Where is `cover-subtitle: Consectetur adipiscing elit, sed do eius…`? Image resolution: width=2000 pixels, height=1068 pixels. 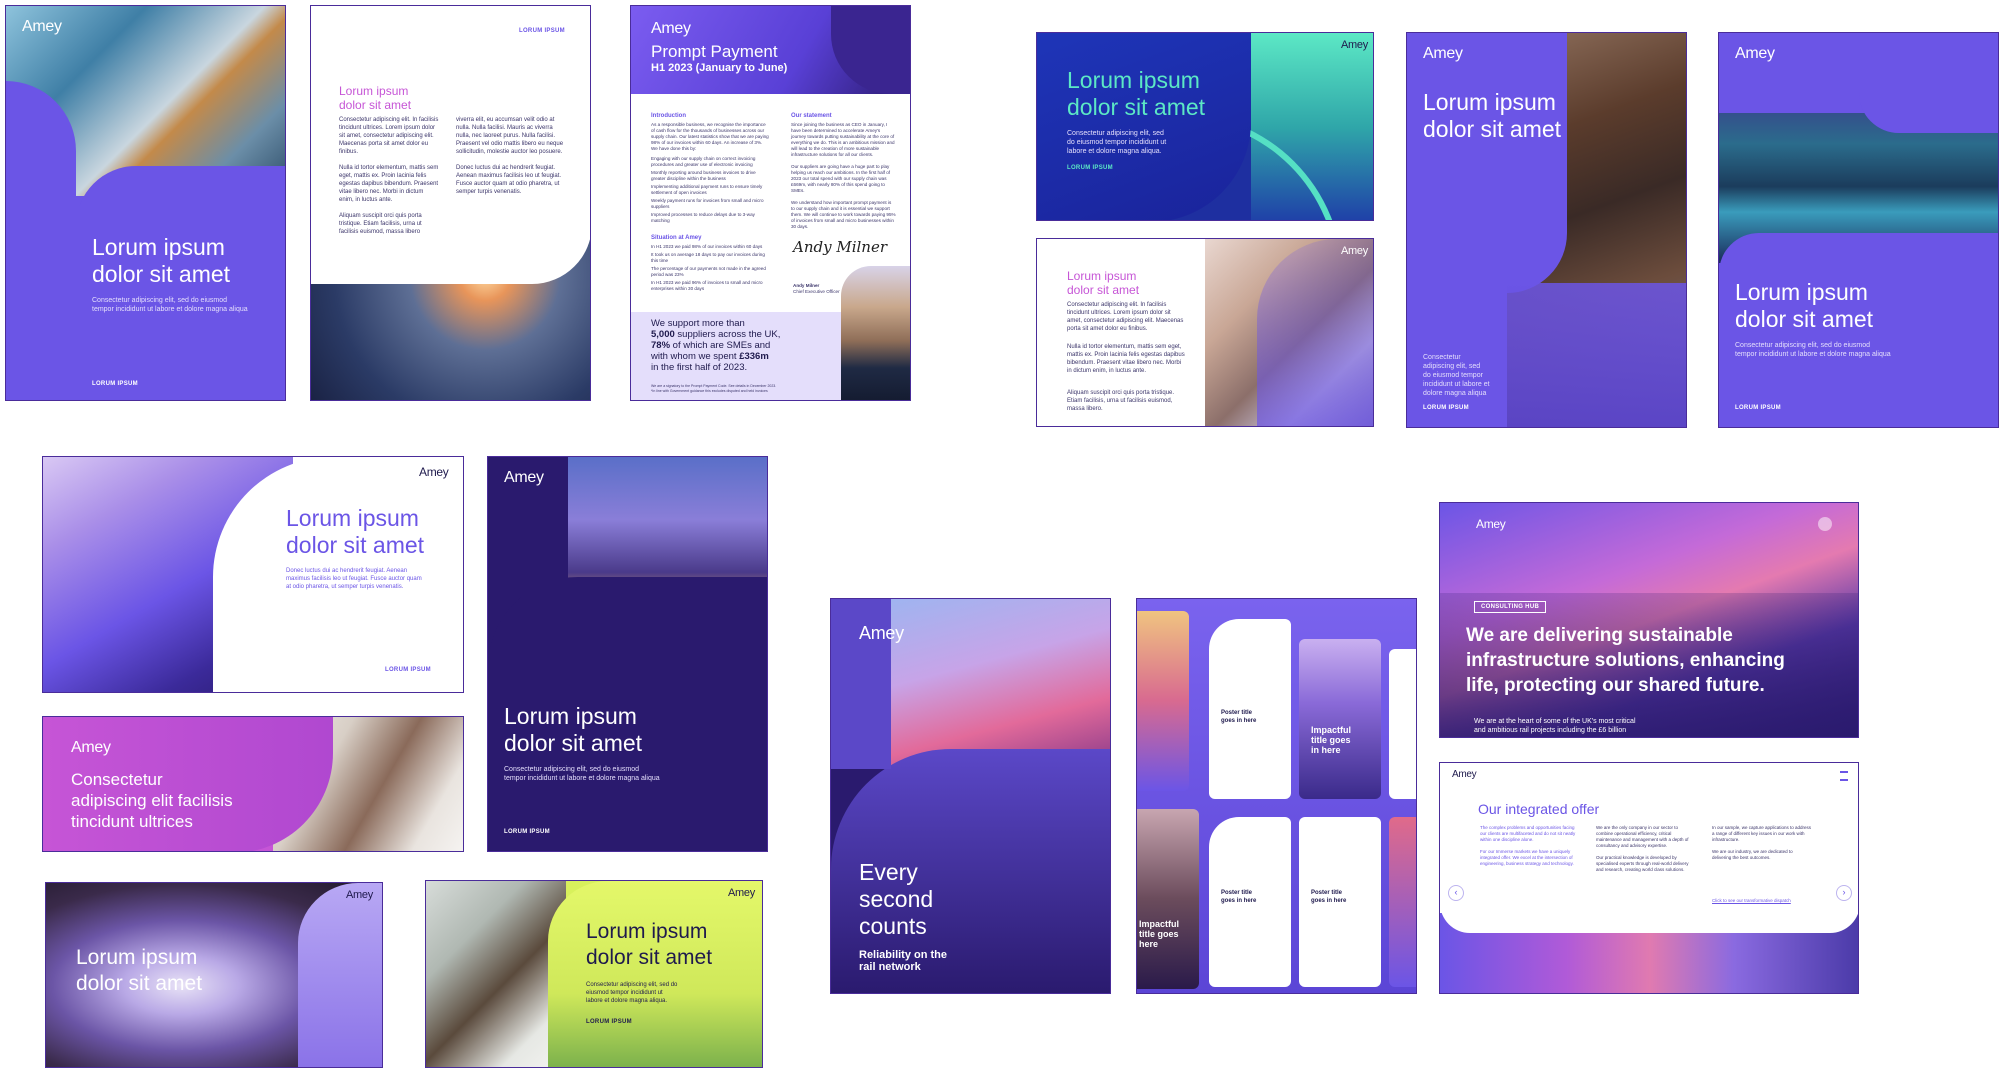 cover-subtitle: Consectetur adipiscing elit, sed do eius… is located at coordinates (1813, 350).